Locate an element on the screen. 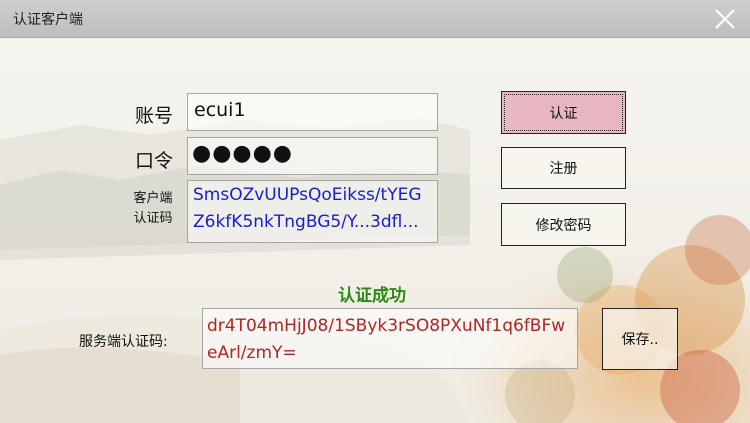 The height and width of the screenshot is (423, 750). password-field: ●●●●● is located at coordinates (312, 156).